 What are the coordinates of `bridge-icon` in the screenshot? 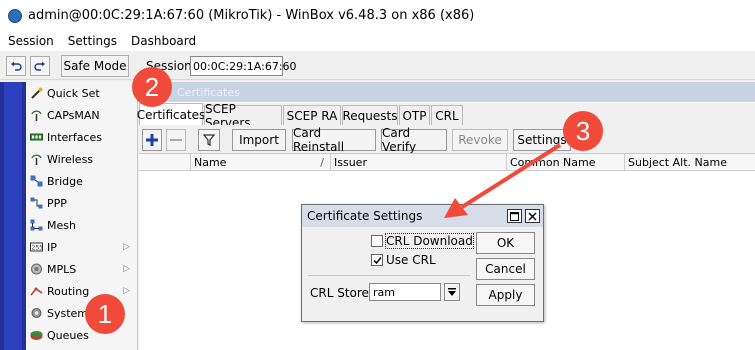 It's located at (36, 181).